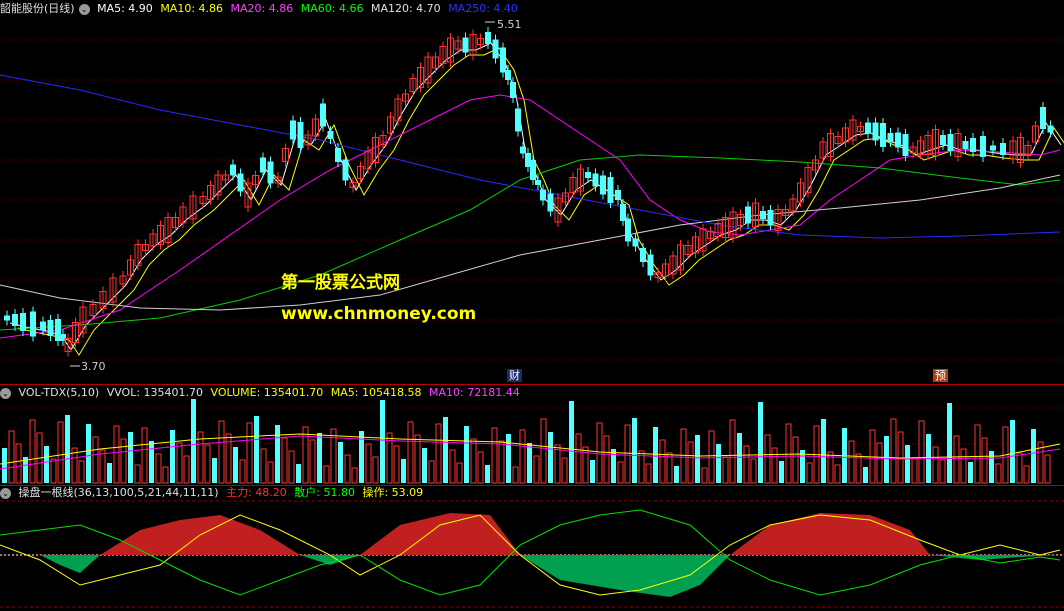 The width and height of the screenshot is (1064, 611). Describe the element at coordinates (340, 283) in the screenshot. I see `watermark-title: 第一股票公式网` at that location.